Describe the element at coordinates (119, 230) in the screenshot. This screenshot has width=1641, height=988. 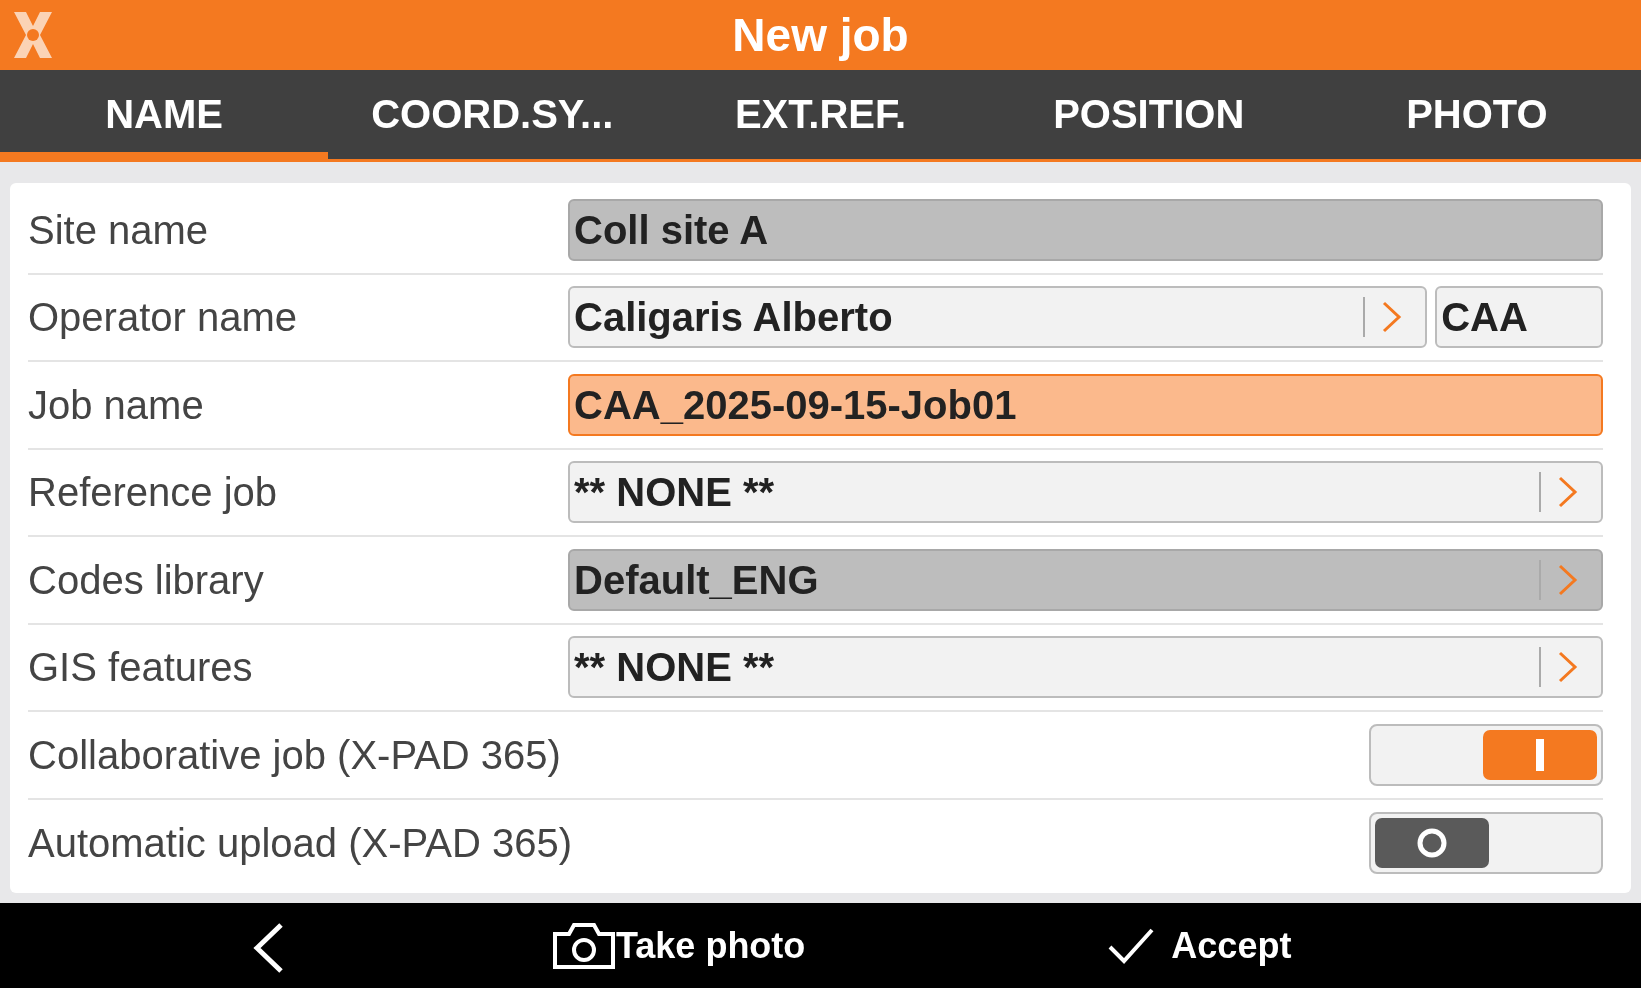
I see `field-label: Site name` at that location.